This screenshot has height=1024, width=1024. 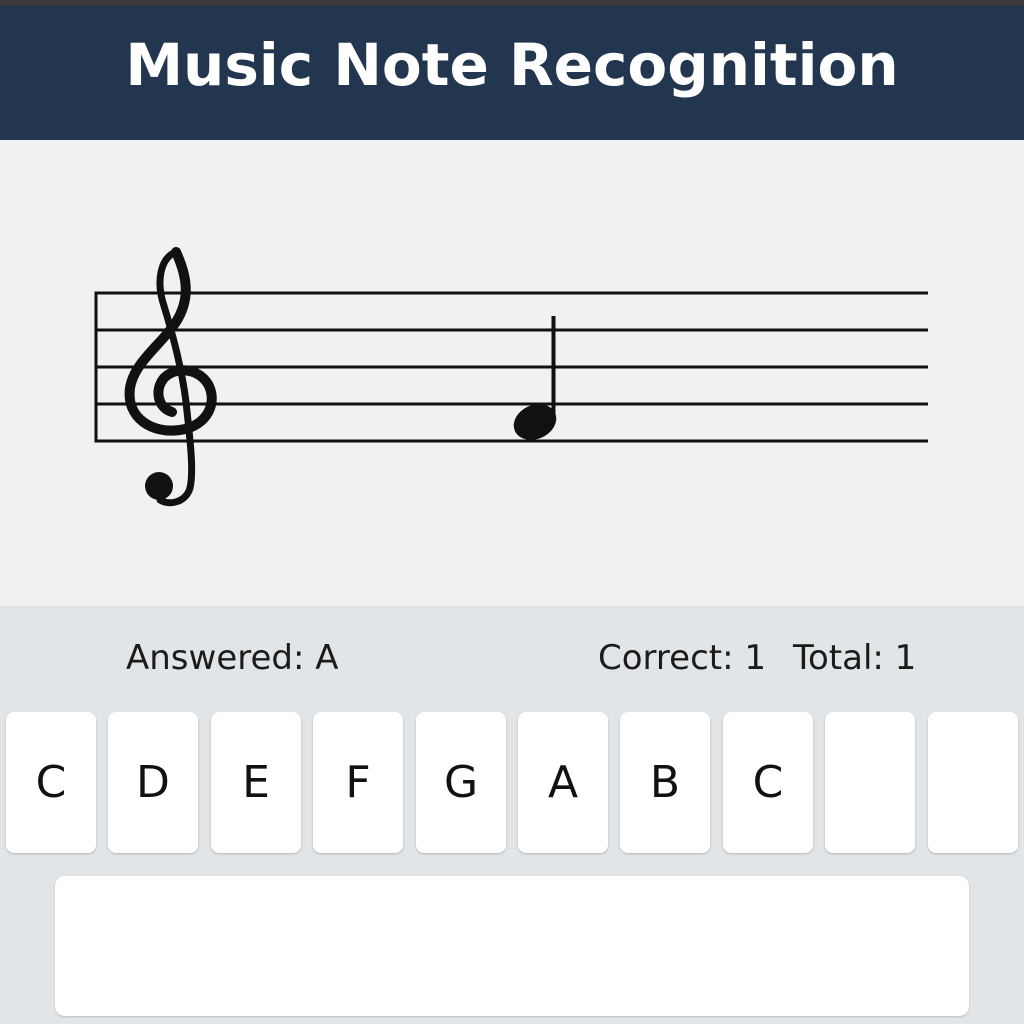 I want to click on treble-clef-icon, so click(x=170, y=377).